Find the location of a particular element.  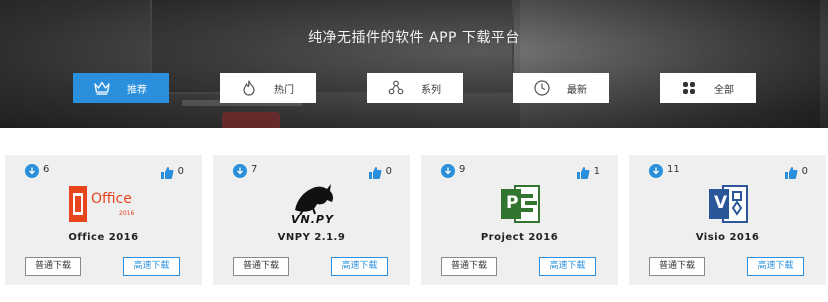

tab-recommended: 推荐 is located at coordinates (121, 88).